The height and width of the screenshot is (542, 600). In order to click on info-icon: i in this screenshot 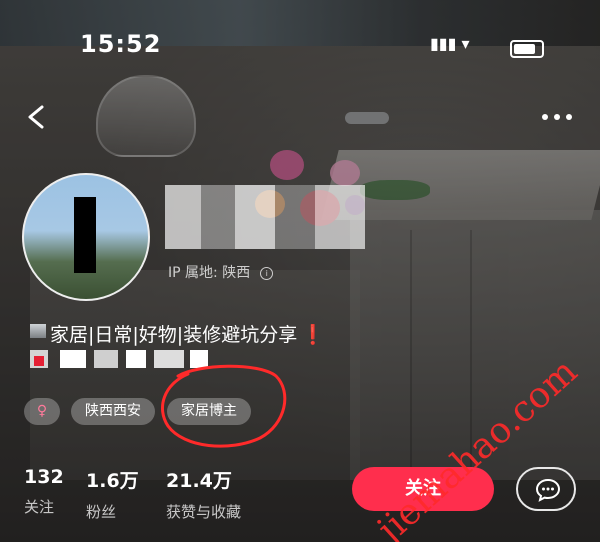, I will do `click(267, 273)`.